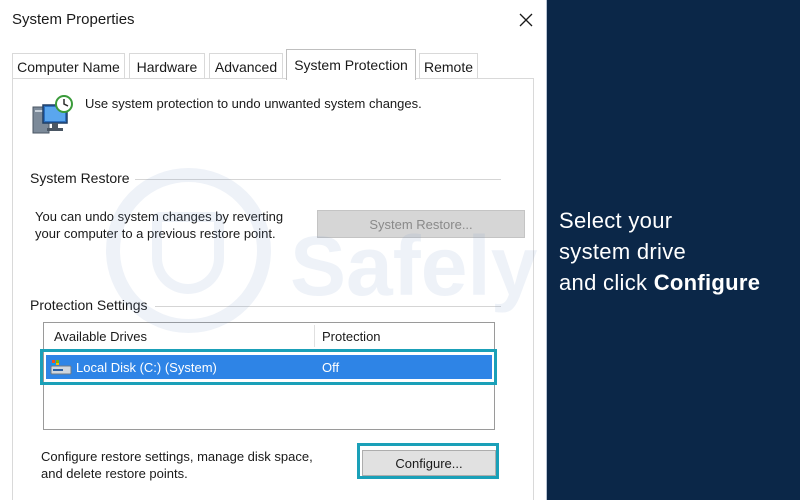 The image size is (800, 500). I want to click on protection-settings-group-label: Protection Settings, so click(92, 305).